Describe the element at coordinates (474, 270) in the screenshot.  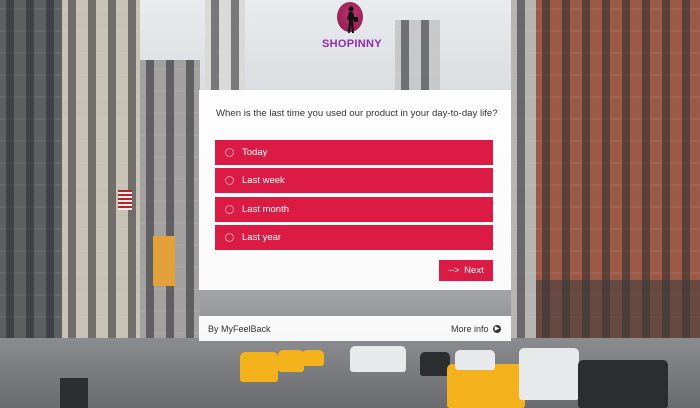
I see `next-label: Next` at that location.